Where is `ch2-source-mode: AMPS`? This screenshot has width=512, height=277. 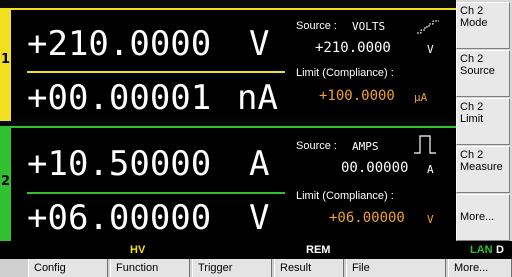
ch2-source-mode: AMPS is located at coordinates (365, 146).